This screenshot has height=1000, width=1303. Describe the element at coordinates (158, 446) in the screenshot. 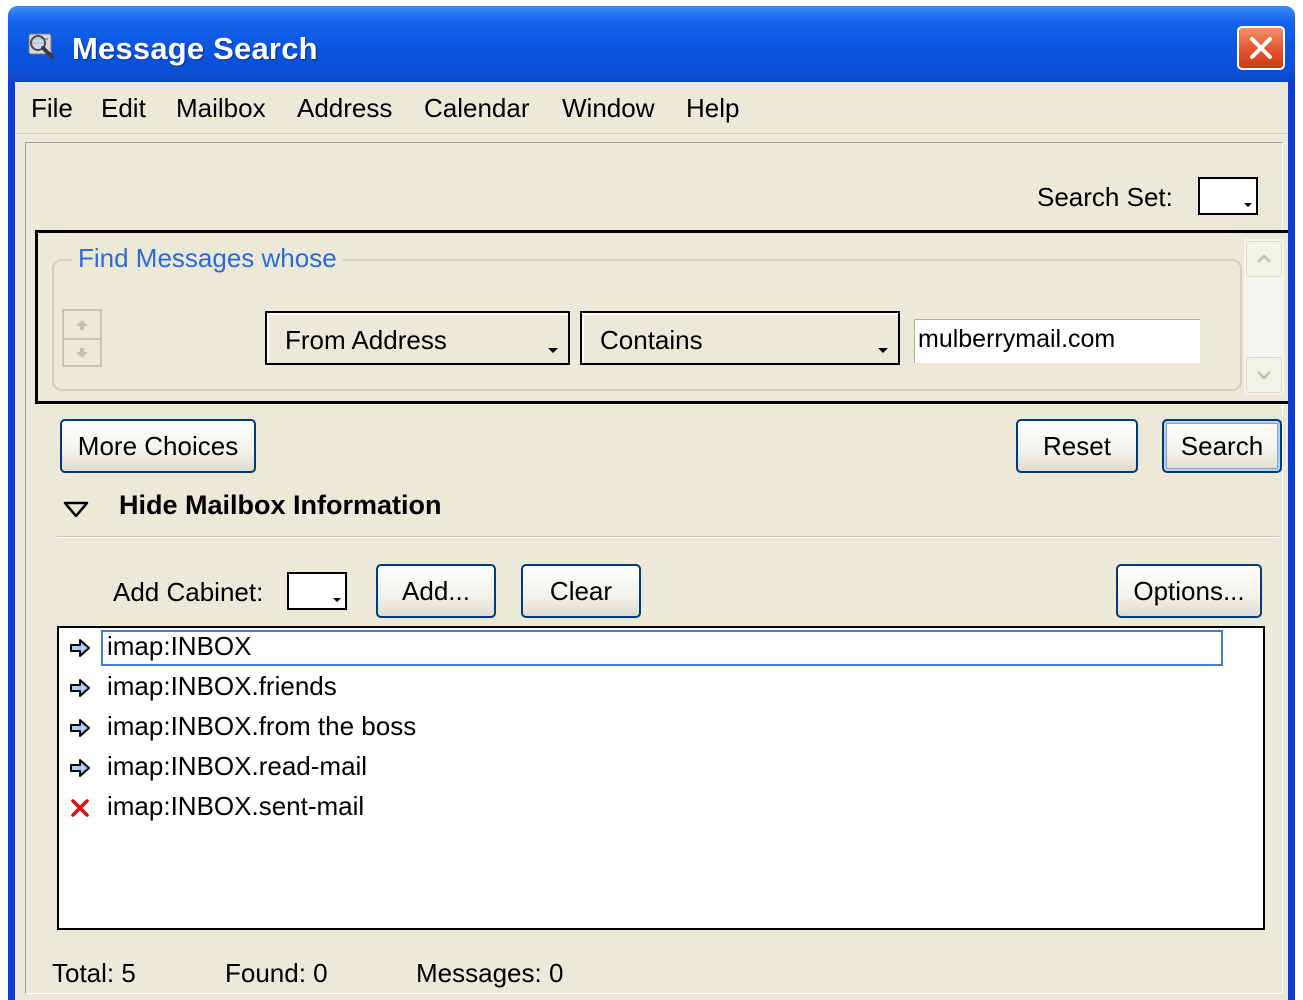

I see `more-choices-button: More Choices` at that location.